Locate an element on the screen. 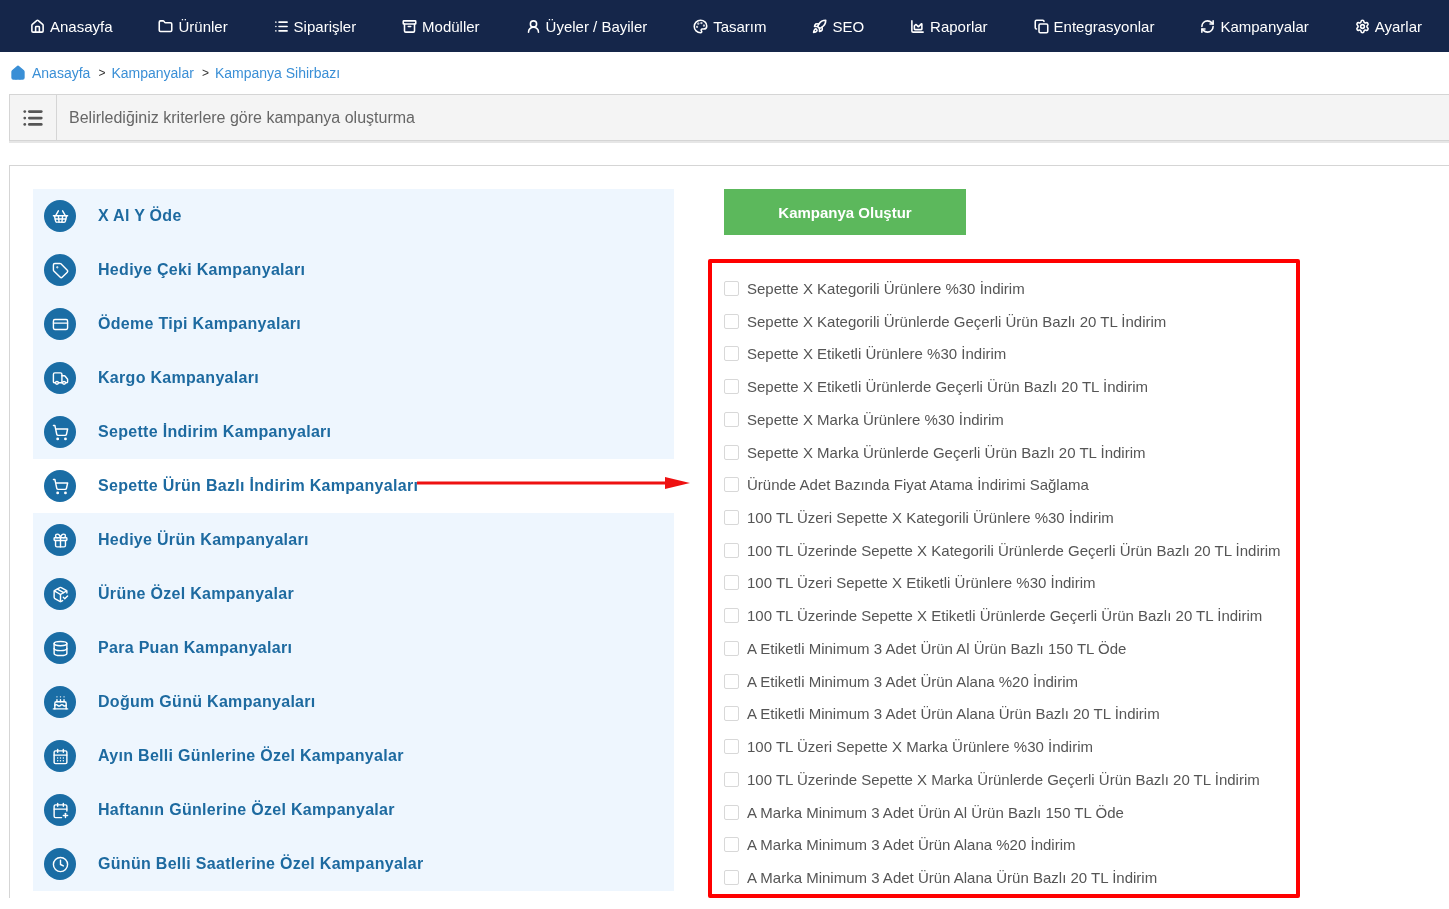 This screenshot has width=1449, height=909. campaign-type-item: Sepette İndirim Kampanyaları is located at coordinates (353, 432).